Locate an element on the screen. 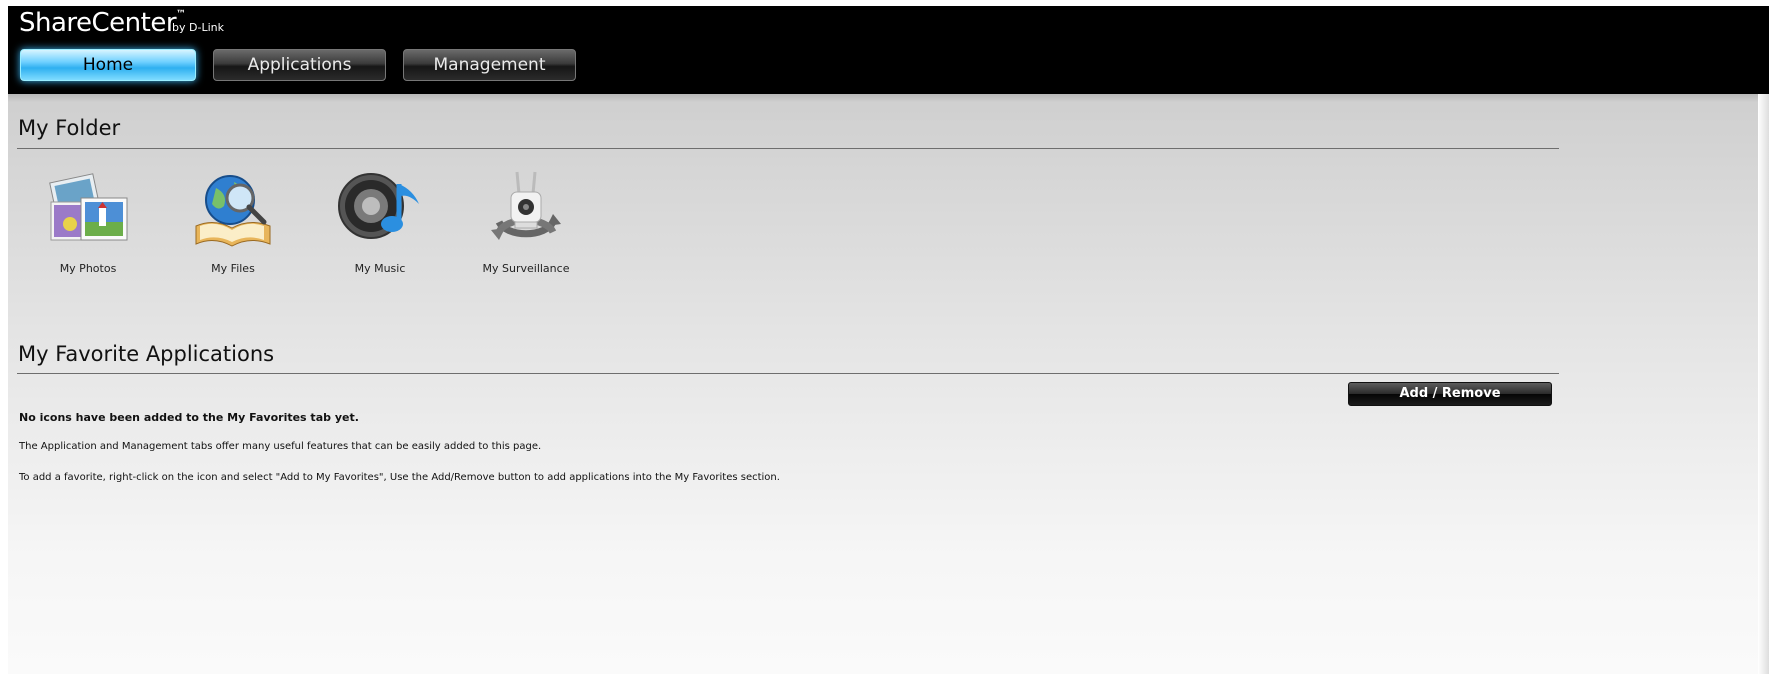 This screenshot has height=674, width=1769. folder-my-surveillance: My Surveillance is located at coordinates (526, 219).